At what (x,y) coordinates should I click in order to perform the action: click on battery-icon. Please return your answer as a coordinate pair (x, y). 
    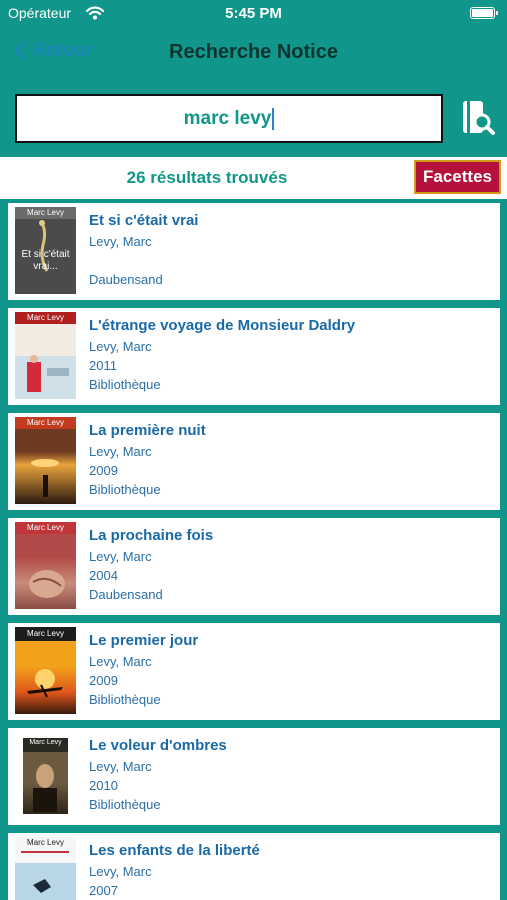
    Looking at the image, I should click on (484, 13).